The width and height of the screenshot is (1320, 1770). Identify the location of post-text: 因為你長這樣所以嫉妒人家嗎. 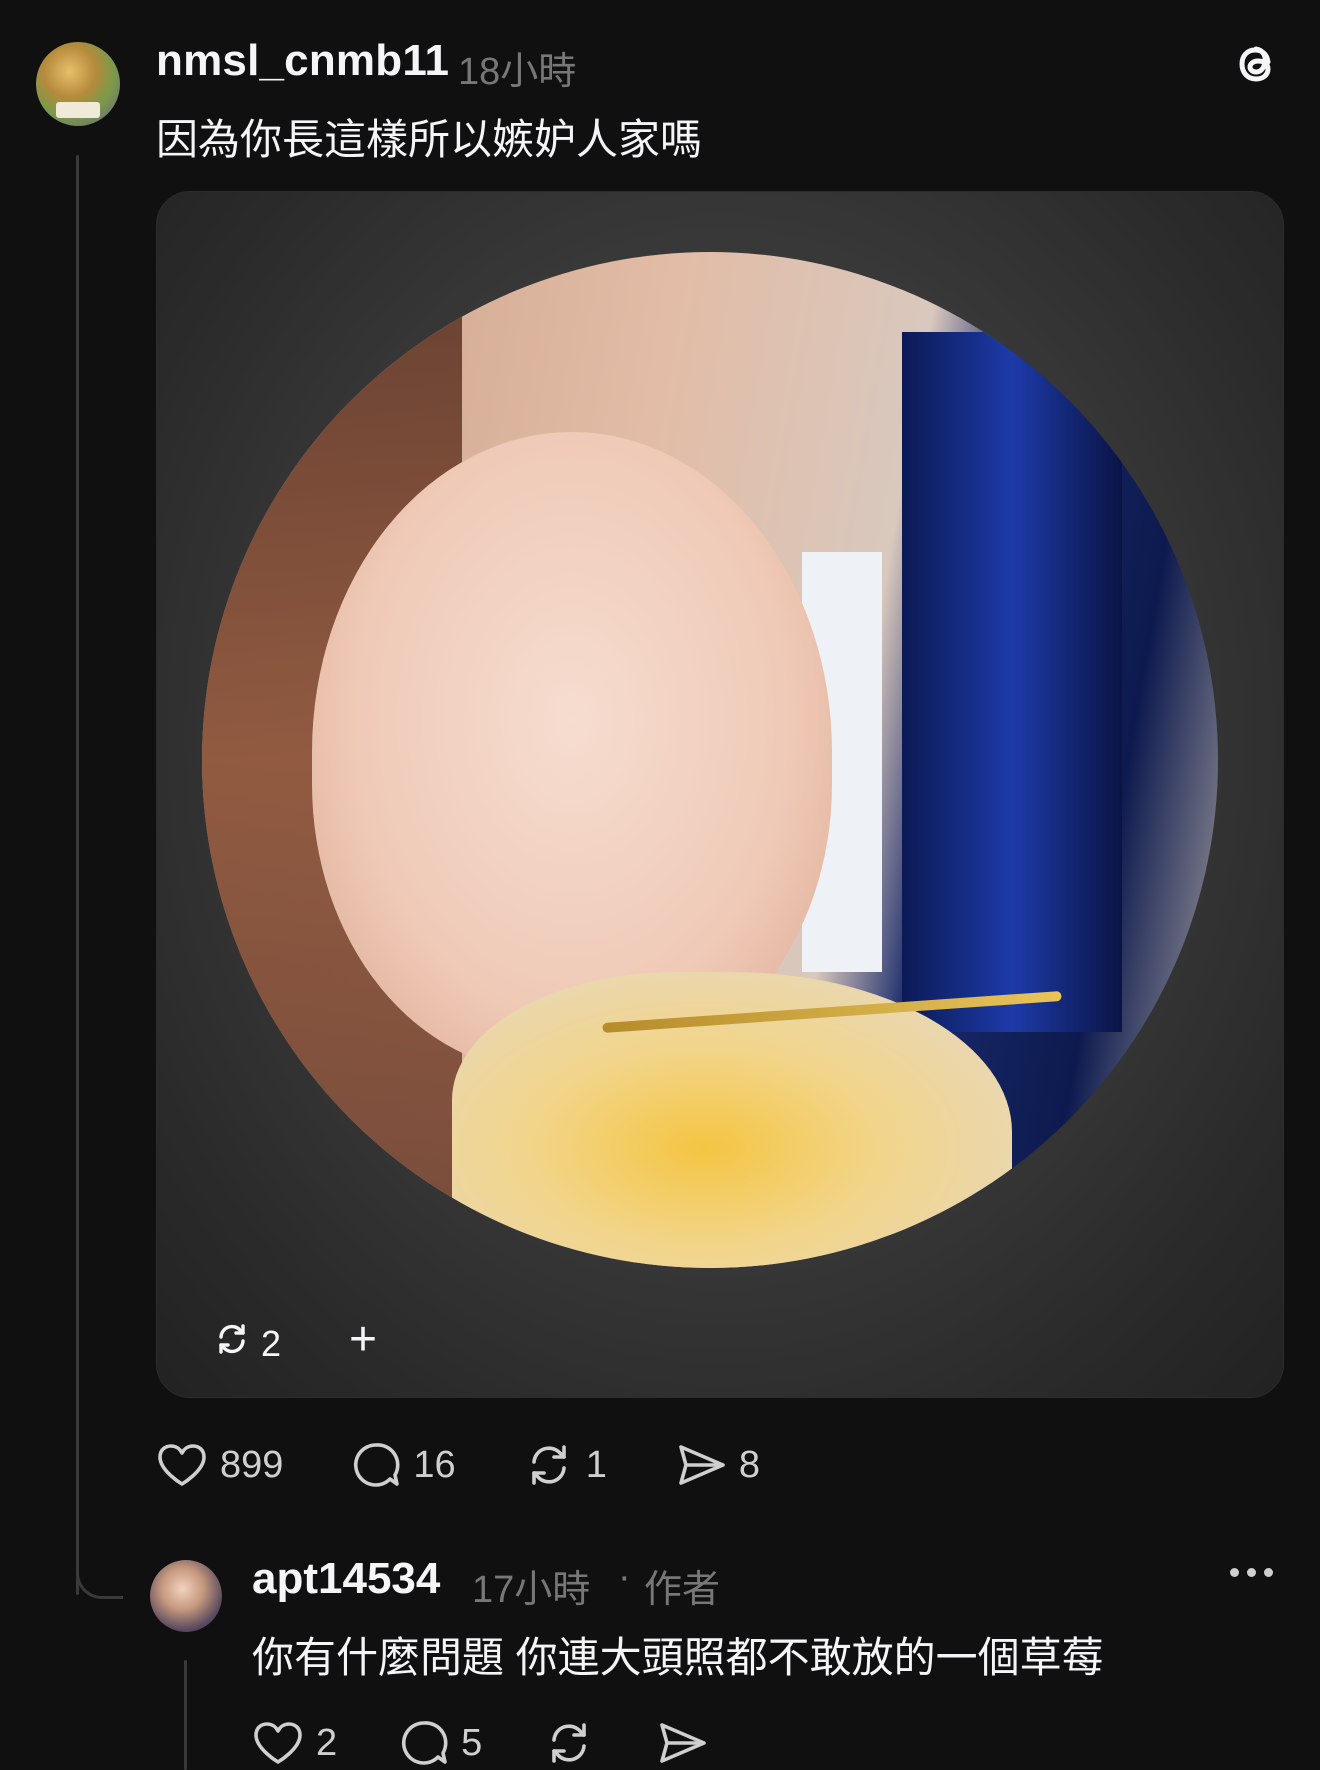
(429, 139).